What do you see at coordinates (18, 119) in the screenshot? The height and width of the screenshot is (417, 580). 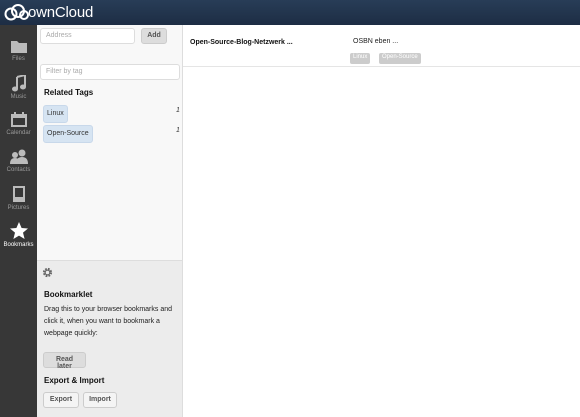 I see `calendar-icon` at bounding box center [18, 119].